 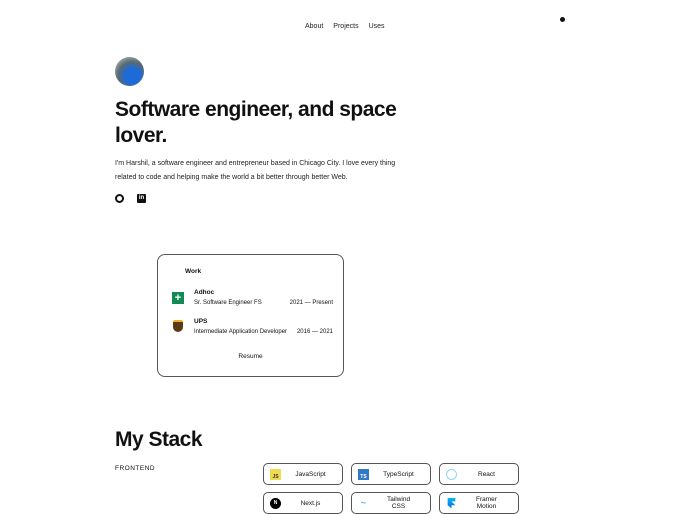 I want to click on job-role: Intermediate Application Developer, so click(x=241, y=332).